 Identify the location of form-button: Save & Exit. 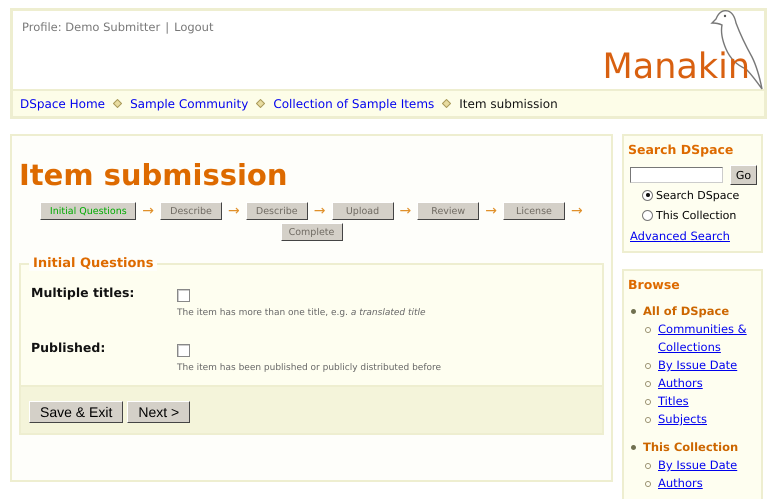
(76, 412).